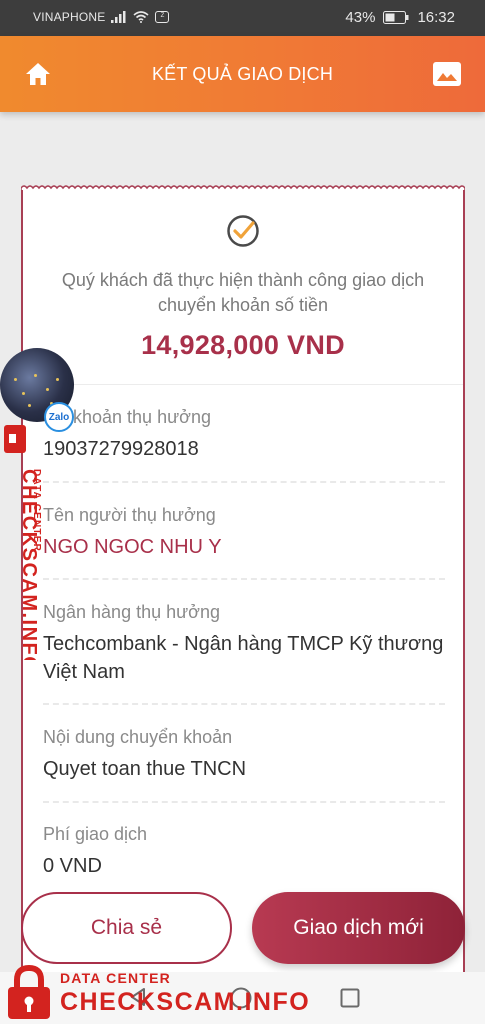 This screenshot has width=485, height=1024. I want to click on watermark-bottom: DATA CENTER CHECKSCAM.INFO, so click(157, 990).